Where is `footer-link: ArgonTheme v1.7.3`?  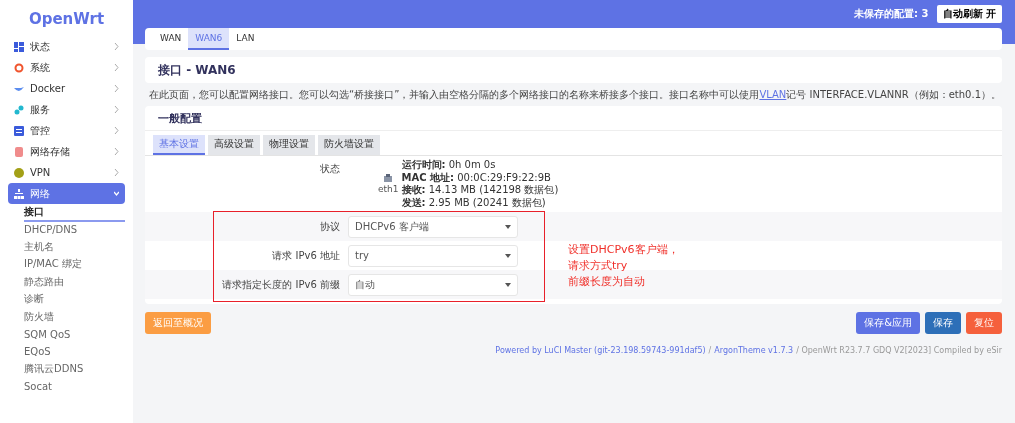 footer-link: ArgonTheme v1.7.3 is located at coordinates (754, 350).